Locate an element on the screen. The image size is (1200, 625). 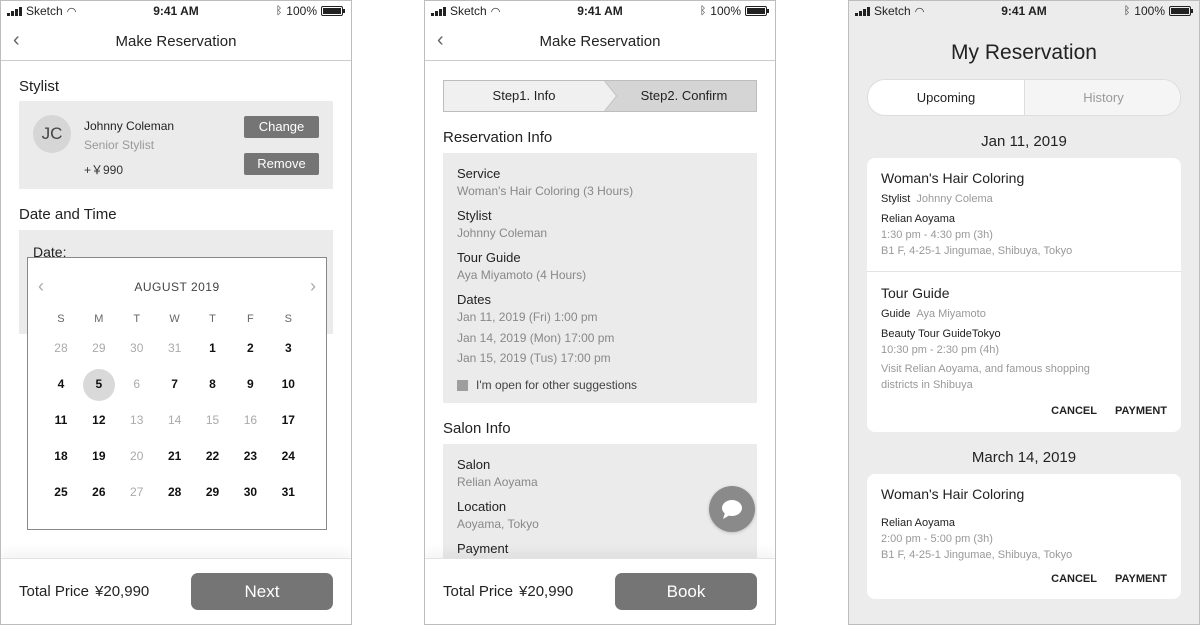
calendar-day: 21 is located at coordinates (175, 456).